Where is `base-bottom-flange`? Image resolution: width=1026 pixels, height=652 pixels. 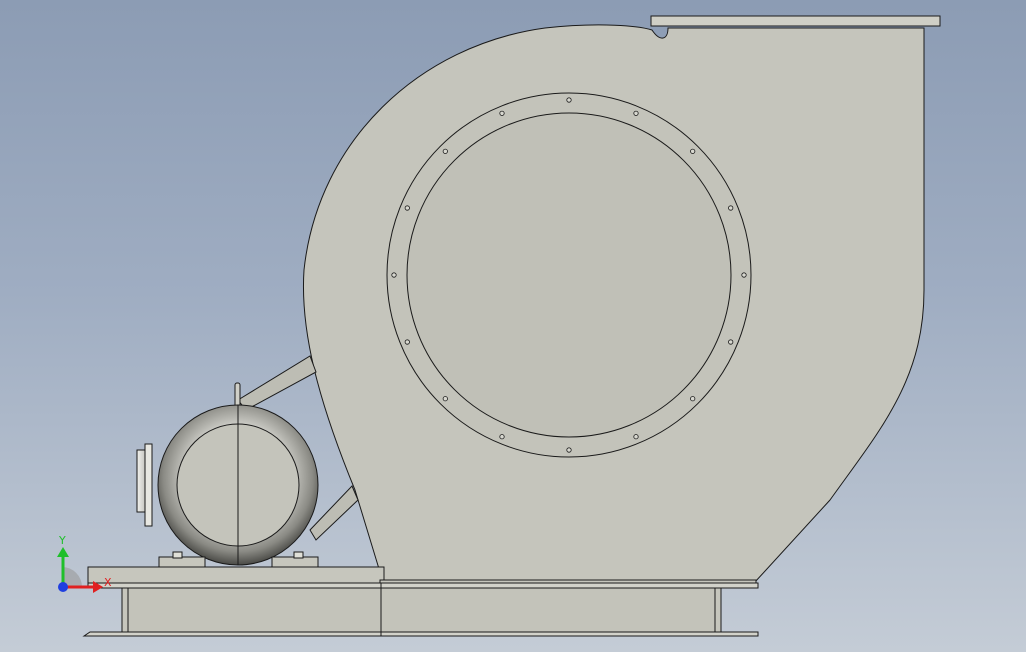
base-bottom-flange is located at coordinates (420, 634).